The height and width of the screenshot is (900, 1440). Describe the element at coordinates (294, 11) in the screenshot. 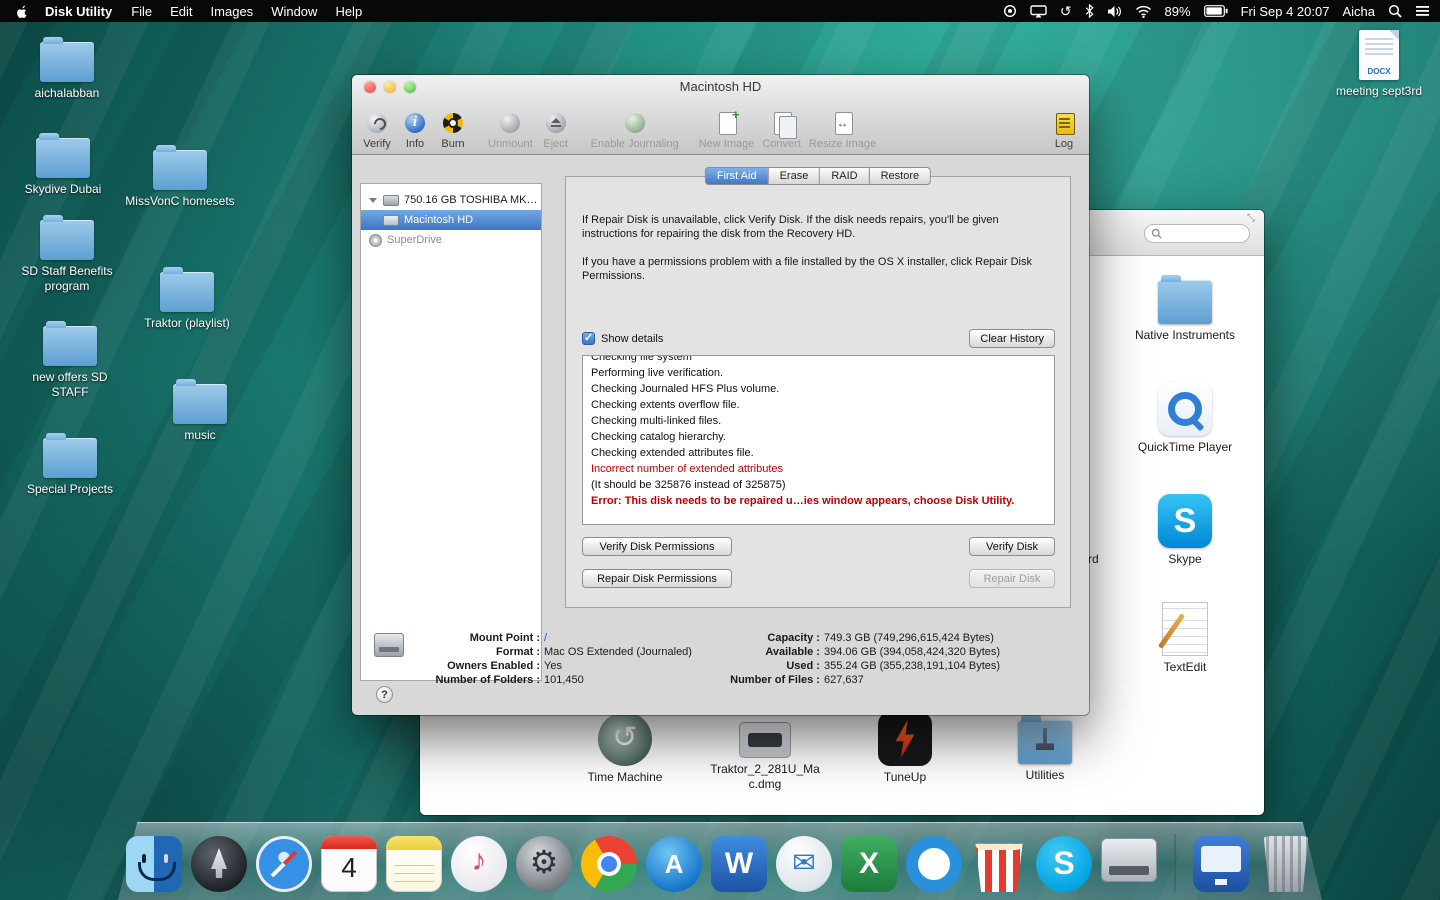

I see `menu-window: Window` at that location.